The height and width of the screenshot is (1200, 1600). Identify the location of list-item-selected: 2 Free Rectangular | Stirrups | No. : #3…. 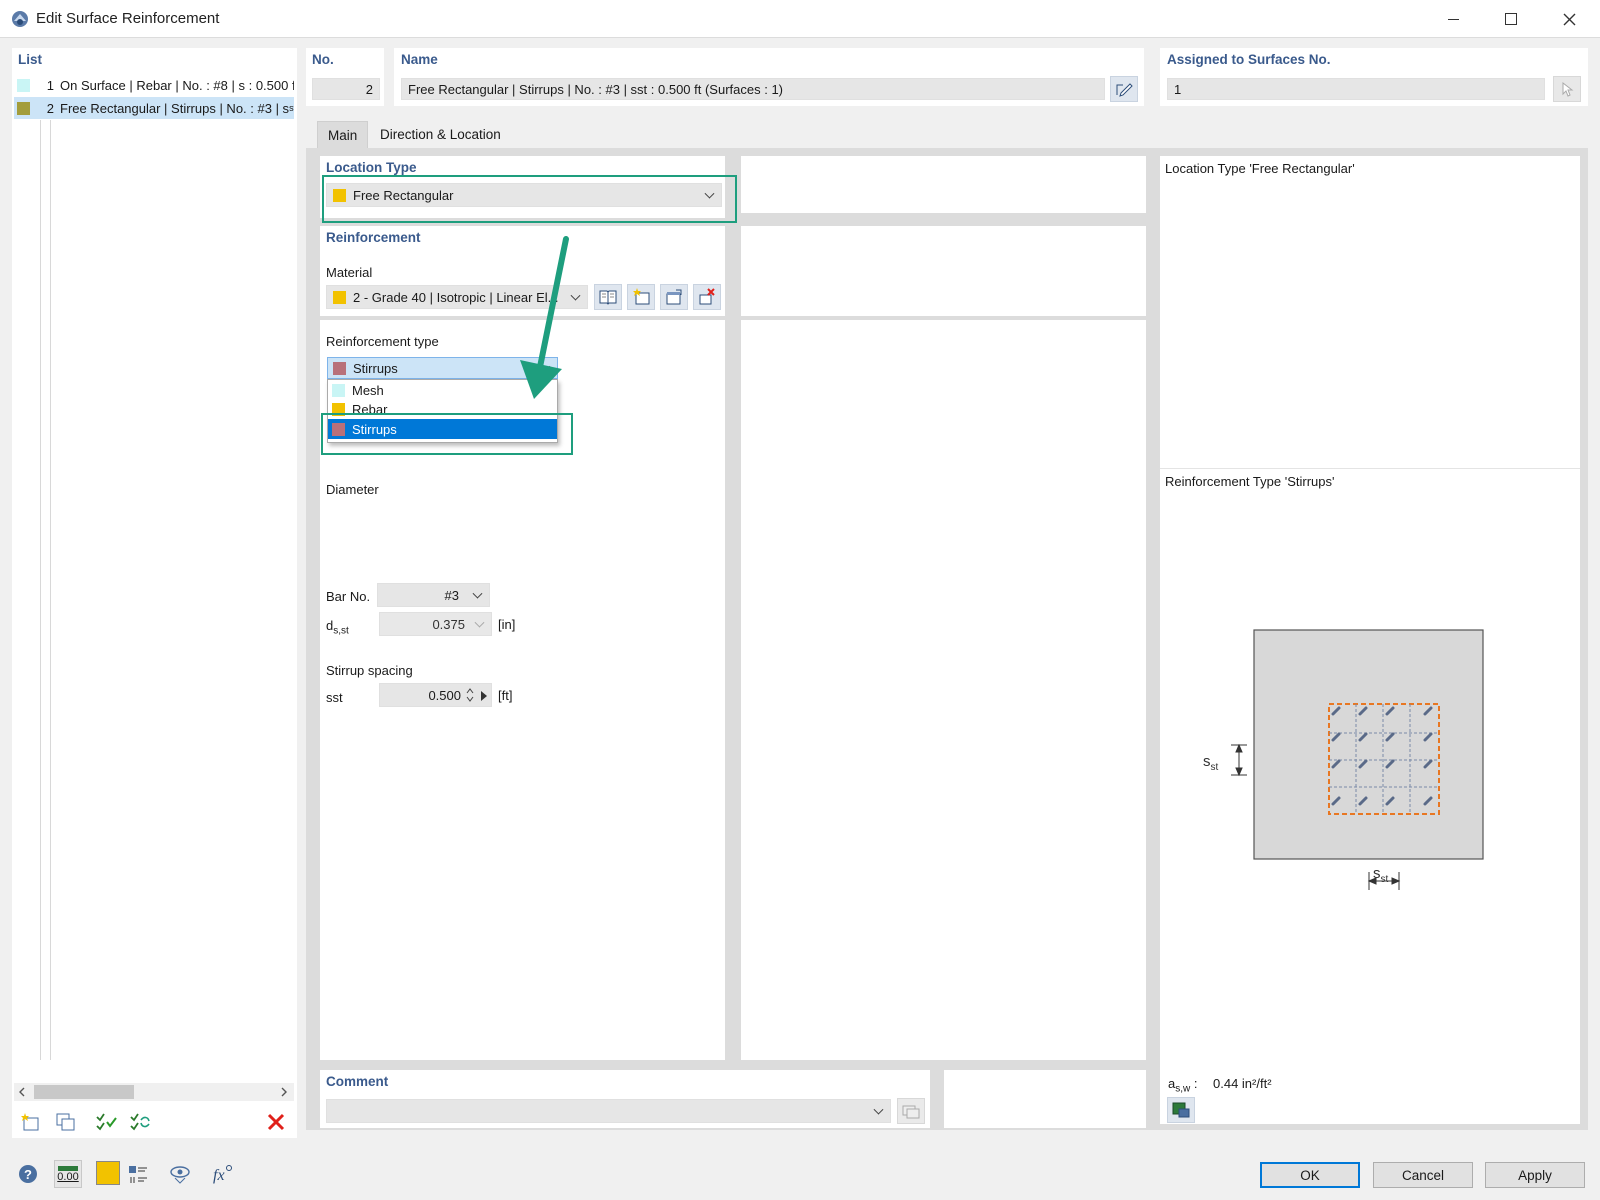
(154, 108).